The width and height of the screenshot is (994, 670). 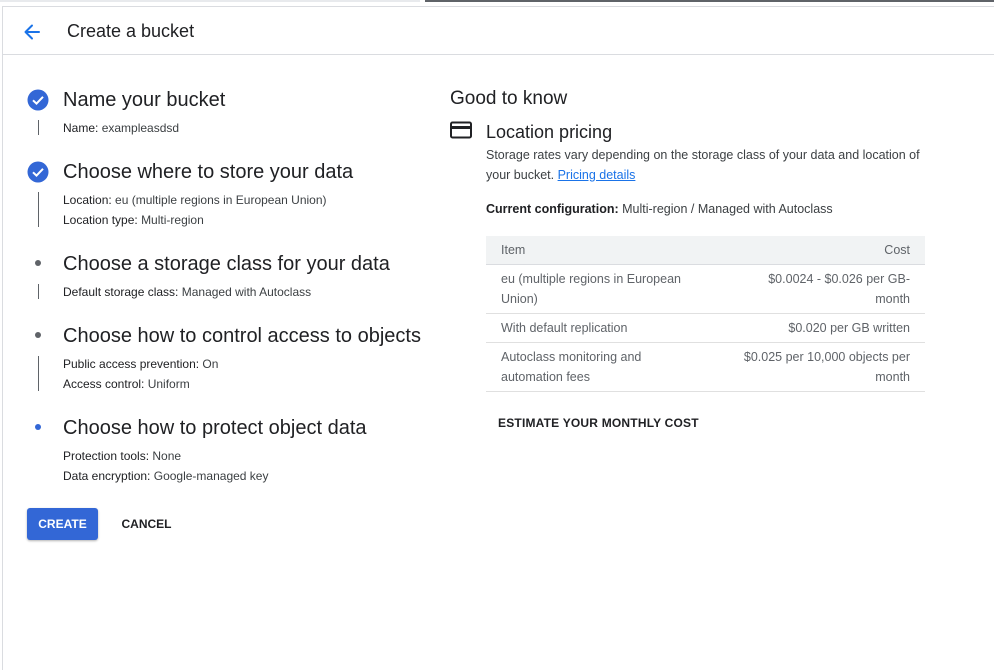 What do you see at coordinates (87, 200) in the screenshot?
I see `detail-label: Location:` at bounding box center [87, 200].